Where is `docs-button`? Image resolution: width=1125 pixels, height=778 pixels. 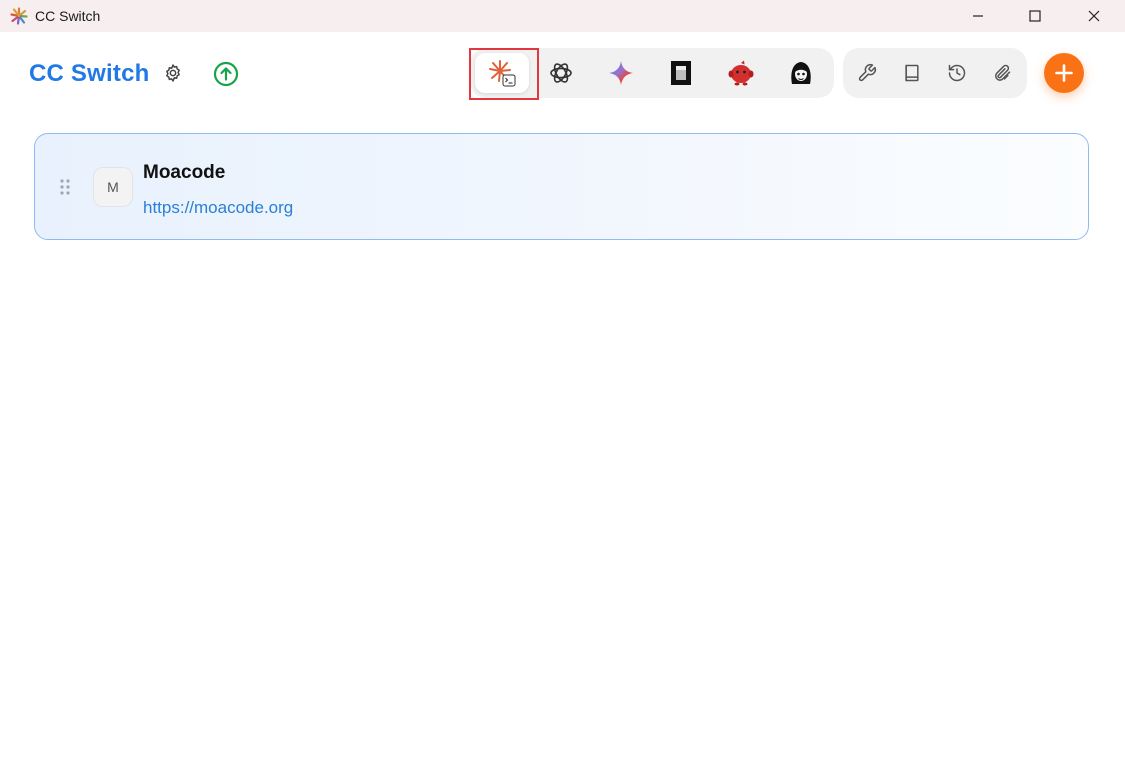 docs-button is located at coordinates (912, 73).